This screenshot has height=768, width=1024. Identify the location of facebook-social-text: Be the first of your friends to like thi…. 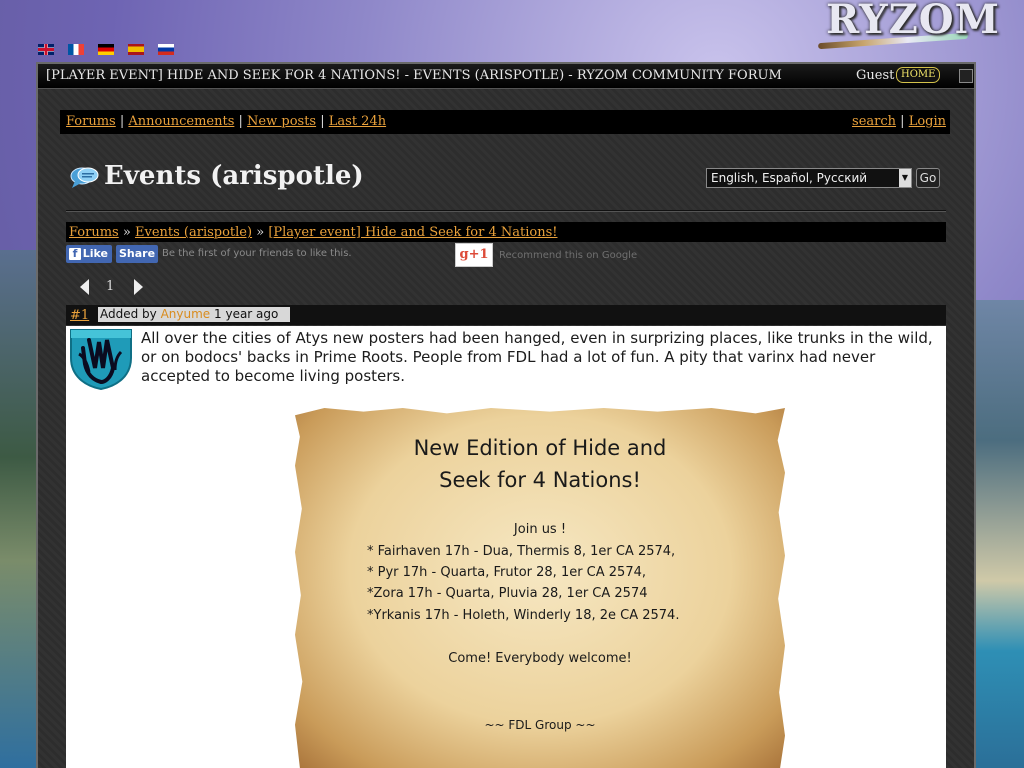
(257, 253).